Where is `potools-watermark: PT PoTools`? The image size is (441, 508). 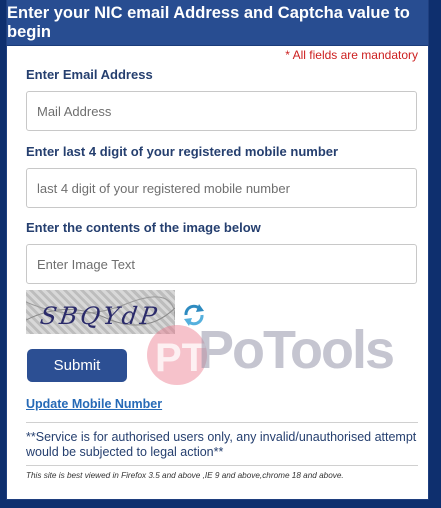
potools-watermark: PT PoTools is located at coordinates (269, 354).